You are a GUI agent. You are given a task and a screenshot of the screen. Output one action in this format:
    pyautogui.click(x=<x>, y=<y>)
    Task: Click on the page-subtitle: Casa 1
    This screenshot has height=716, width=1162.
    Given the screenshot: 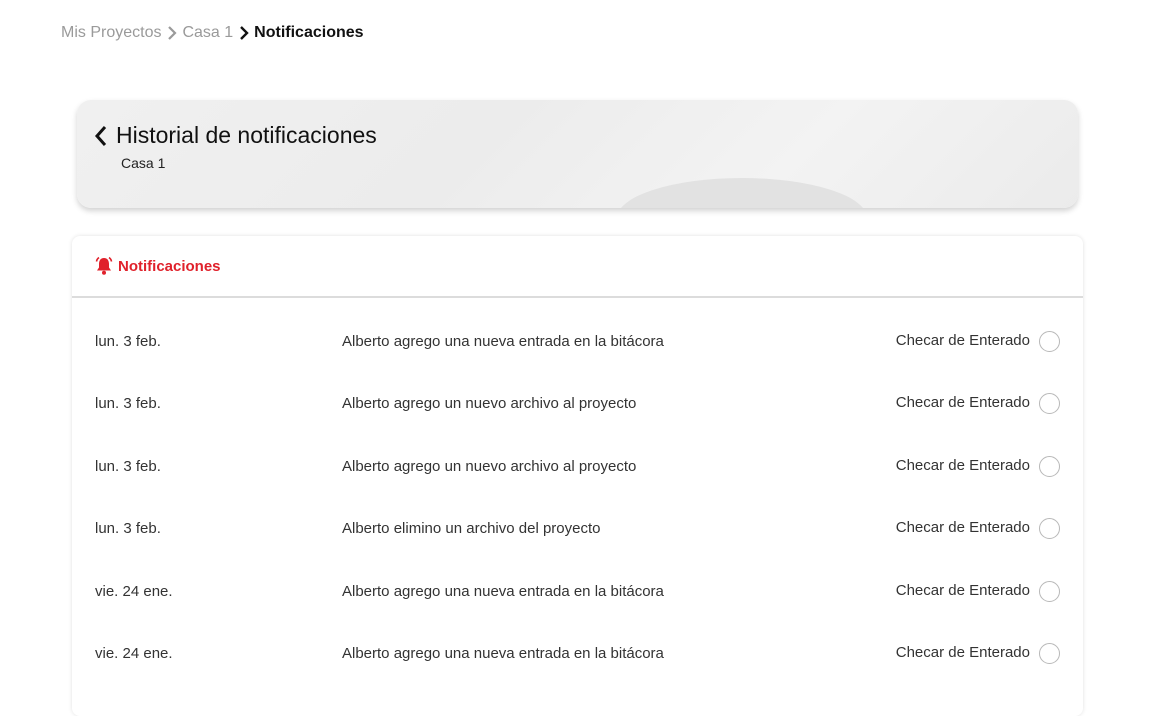 What is the action you would take?
    pyautogui.click(x=143, y=163)
    